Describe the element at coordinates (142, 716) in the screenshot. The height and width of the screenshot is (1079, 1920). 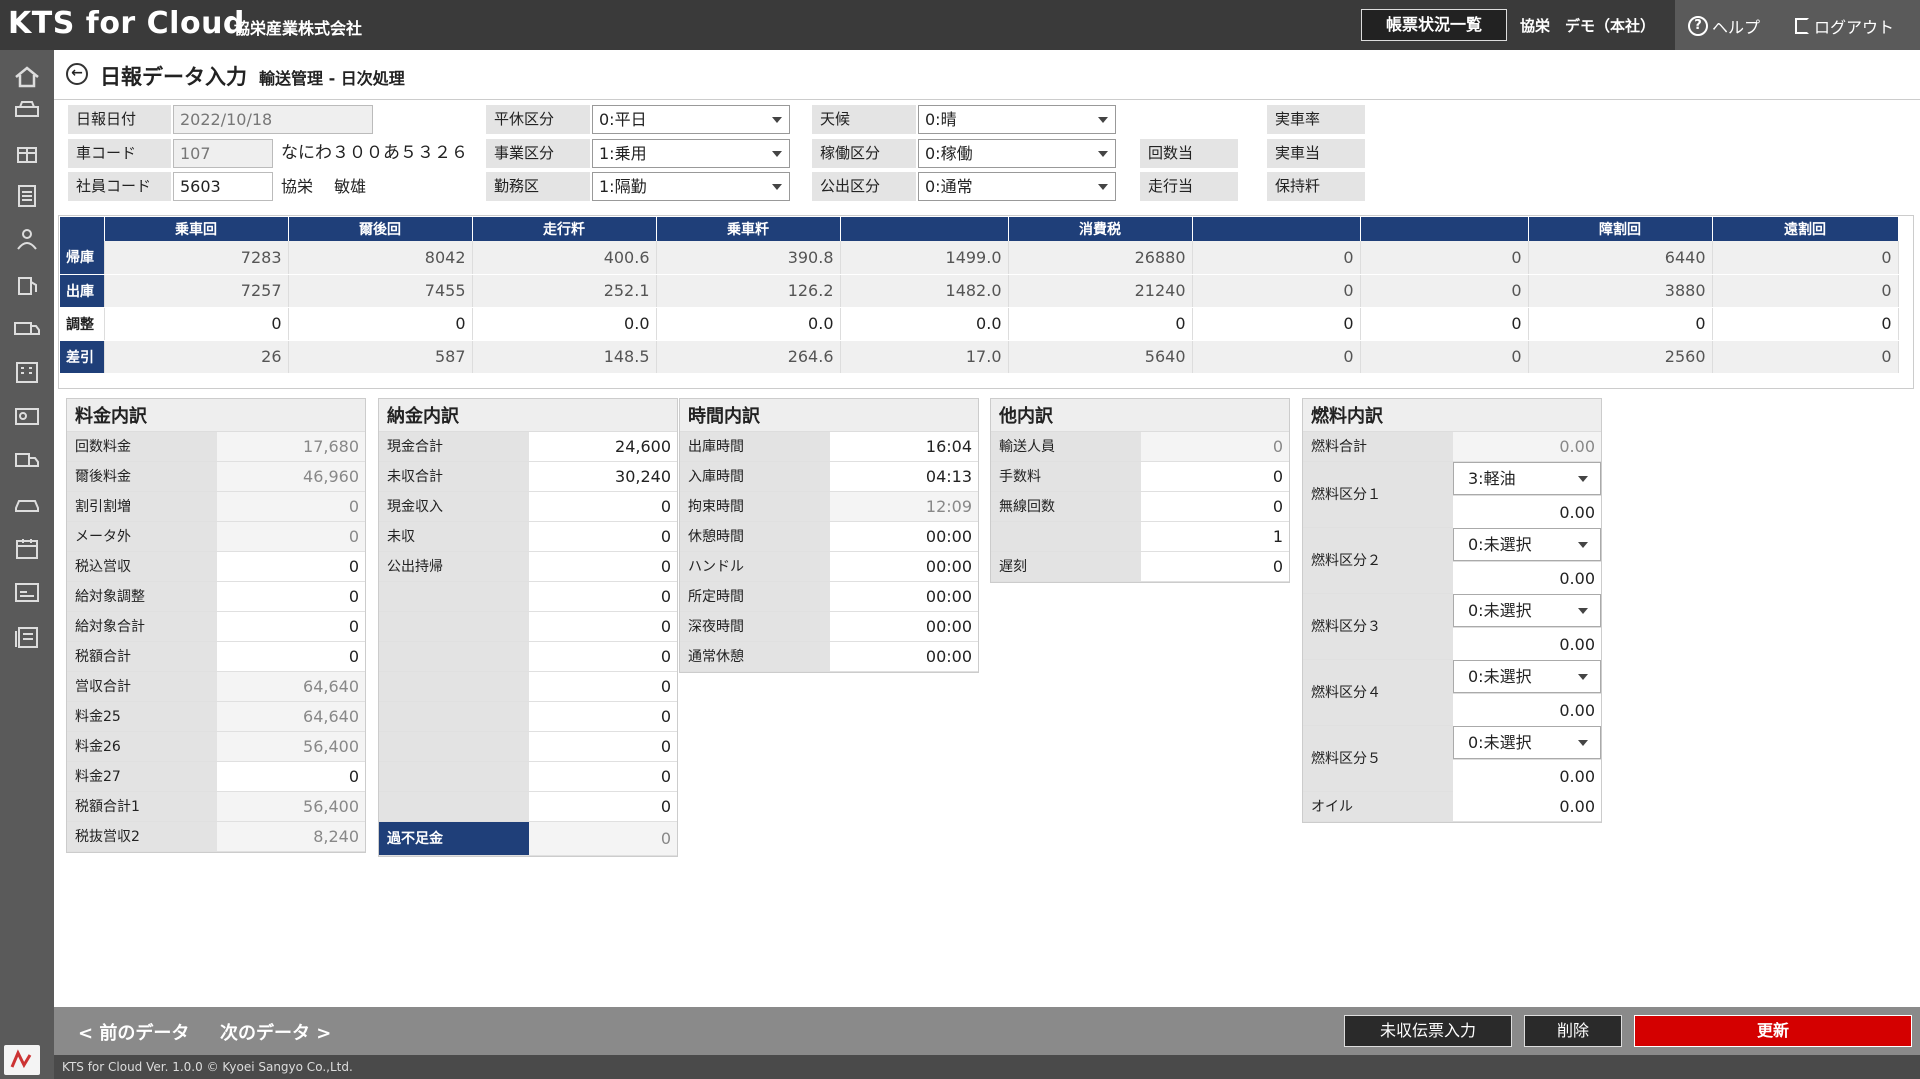
I see `row-label: 料金25` at that location.